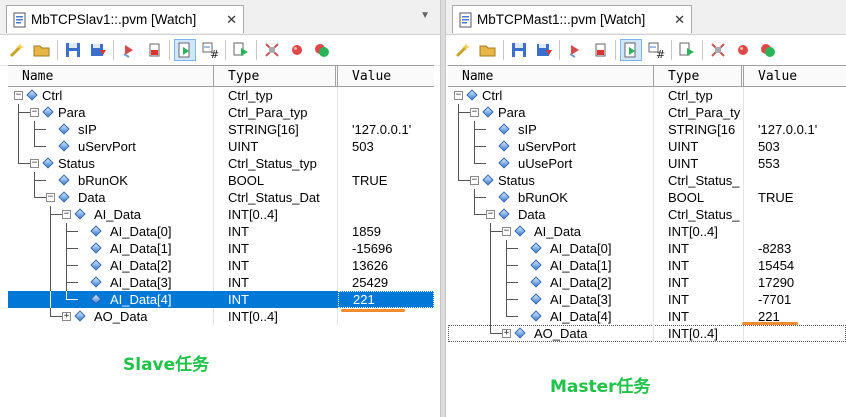  What do you see at coordinates (647, 112) in the screenshot?
I see `tree-row: − Para Ctrl_Para_ty` at bounding box center [647, 112].